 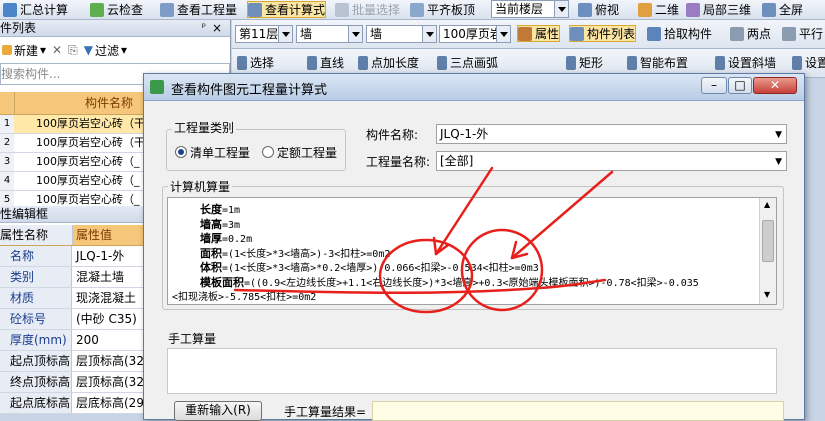 I want to click on annotation-strike-line, so click(x=420, y=286).